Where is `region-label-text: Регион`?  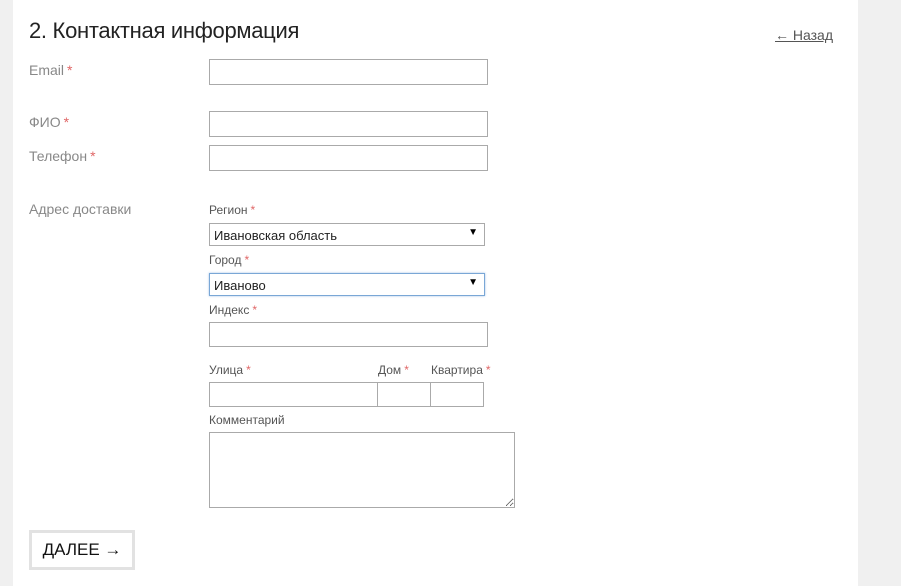 region-label-text: Регион is located at coordinates (228, 210).